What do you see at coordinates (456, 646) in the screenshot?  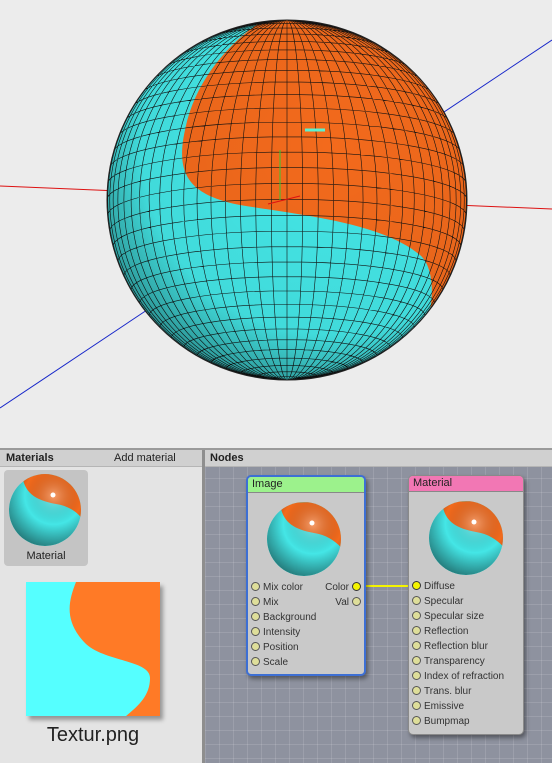 I see `material-node-input-label: Reflection blur` at bounding box center [456, 646].